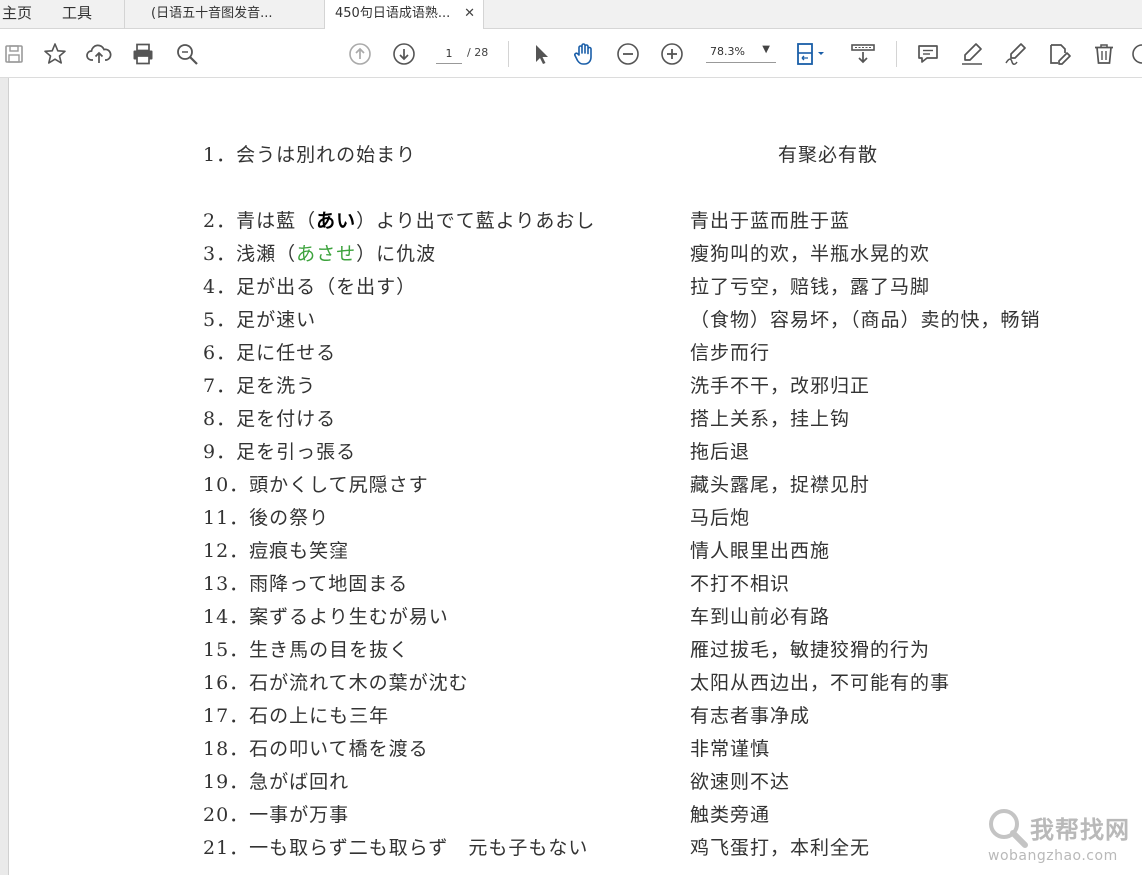  What do you see at coordinates (1053, 856) in the screenshot?
I see `watermark-url: wobangzhao.com` at bounding box center [1053, 856].